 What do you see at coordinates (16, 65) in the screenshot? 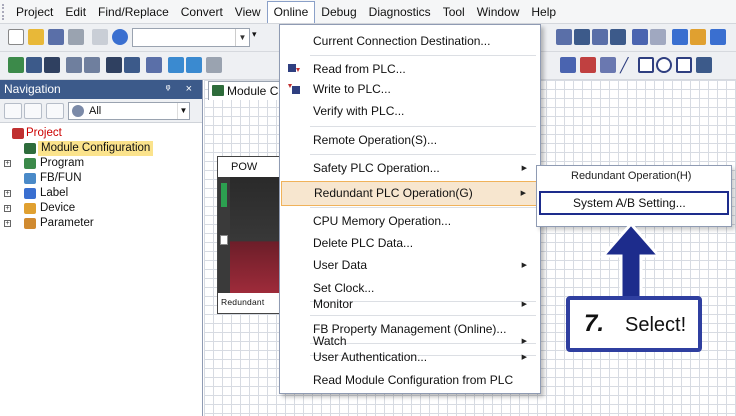
I see `program-icon` at bounding box center [16, 65].